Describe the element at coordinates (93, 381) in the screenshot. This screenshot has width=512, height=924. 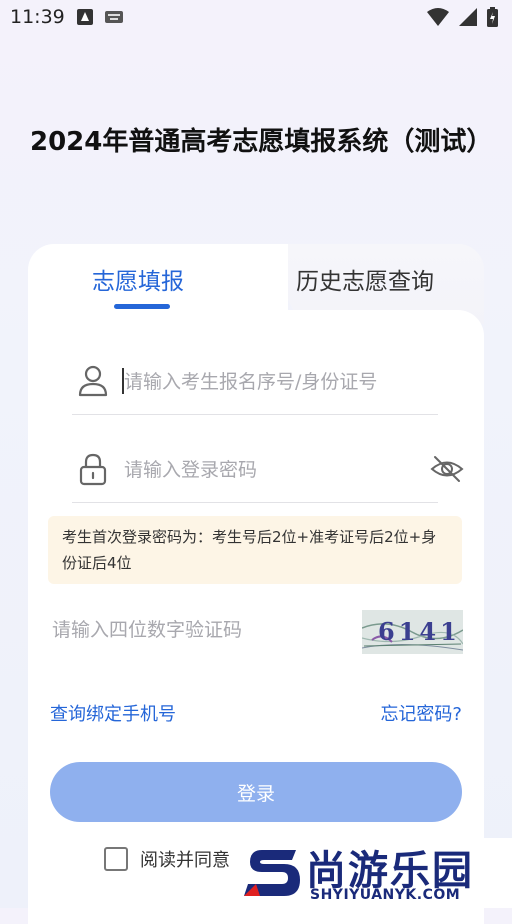
I see `user-icon` at that location.